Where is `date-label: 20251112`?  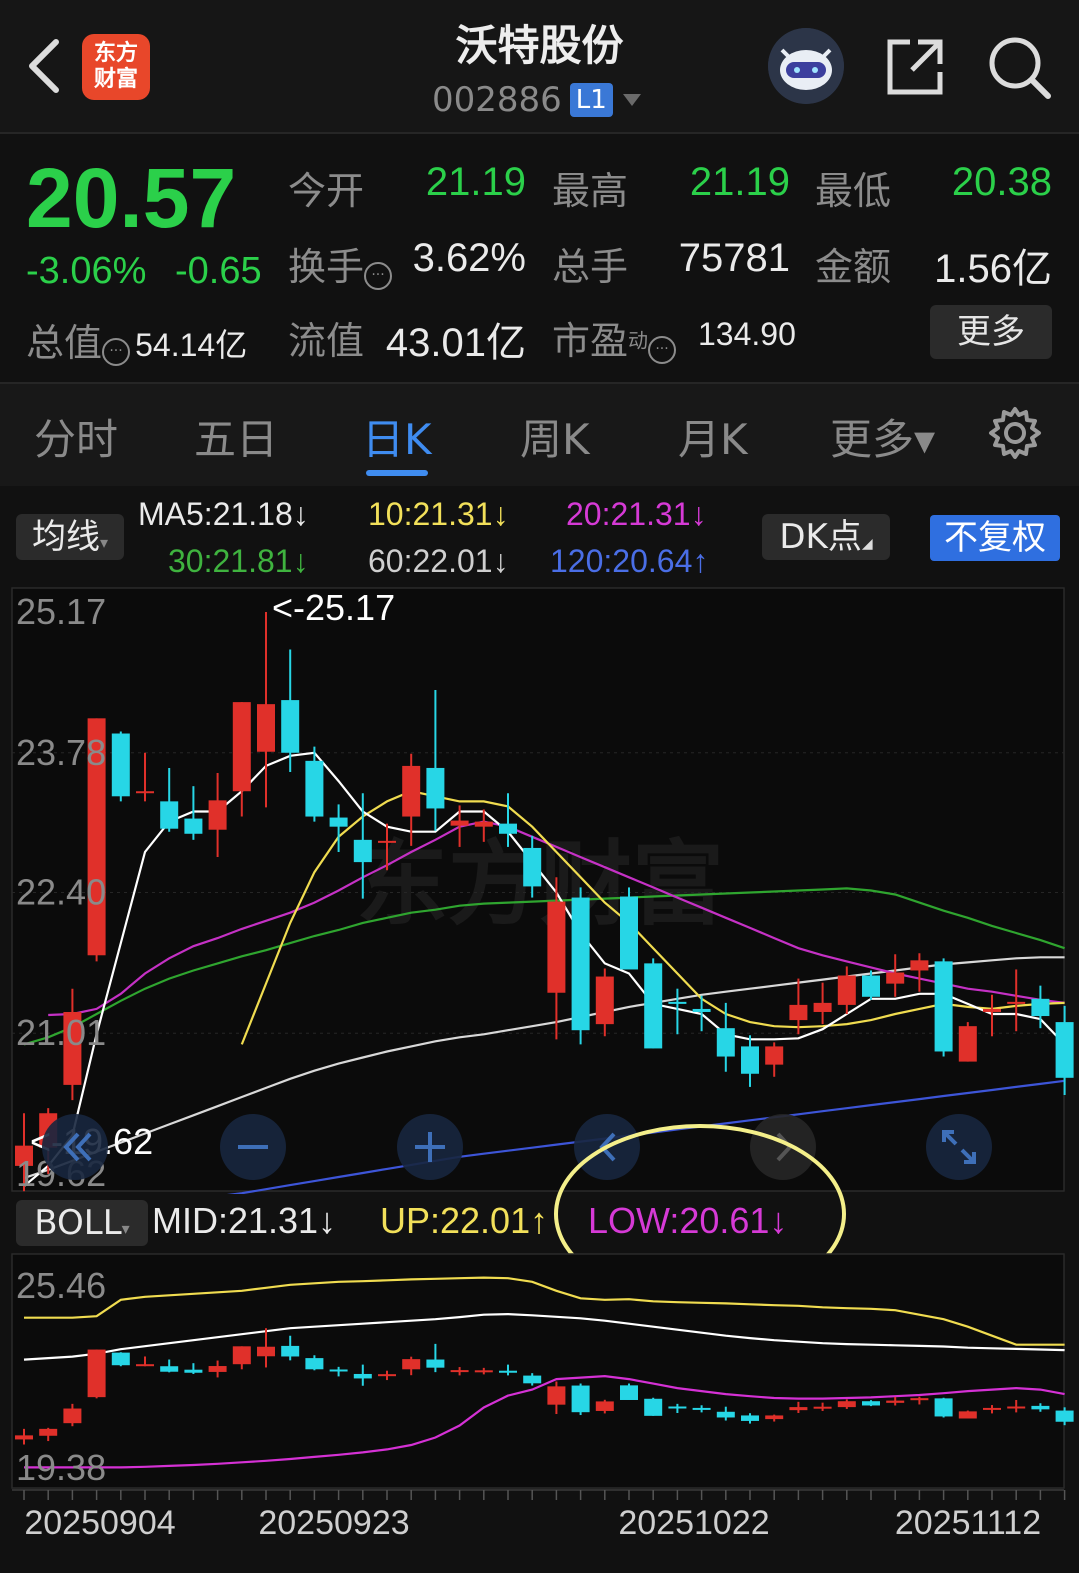
date-label: 20251112 is located at coordinates (968, 1523).